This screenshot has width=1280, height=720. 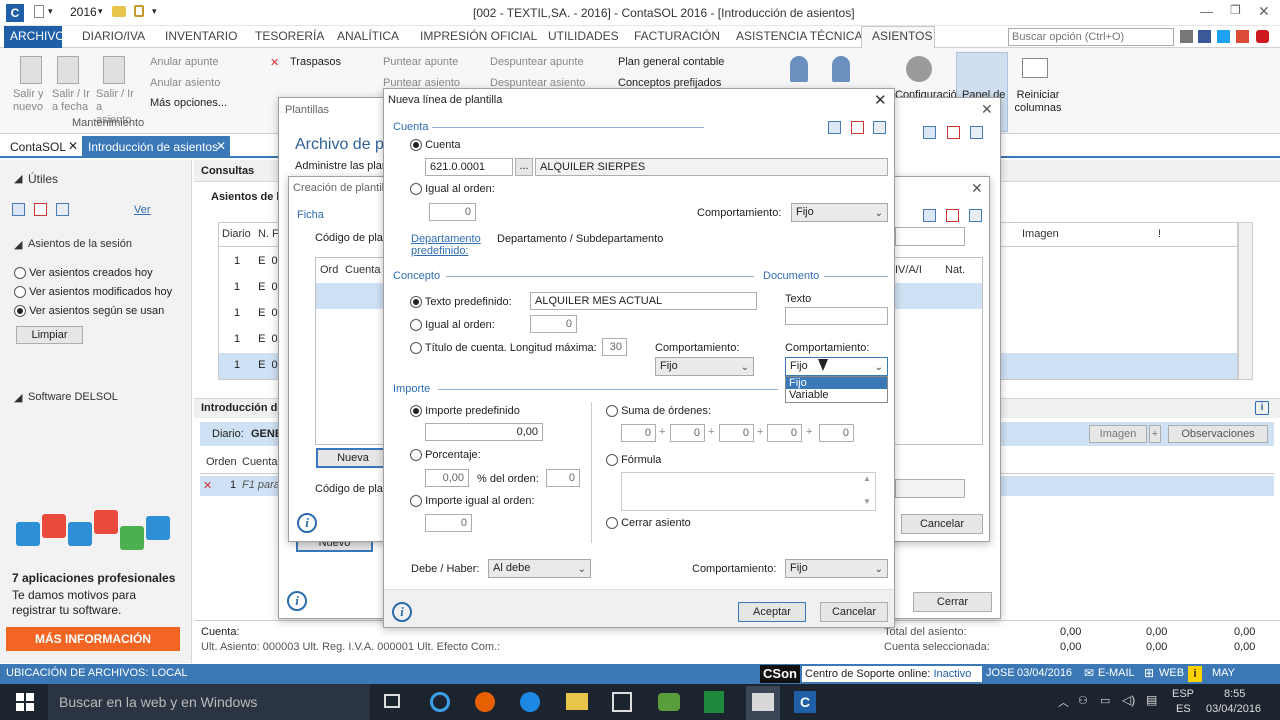 What do you see at coordinates (1183, 694) in the screenshot?
I see `tray-lang: ESP` at bounding box center [1183, 694].